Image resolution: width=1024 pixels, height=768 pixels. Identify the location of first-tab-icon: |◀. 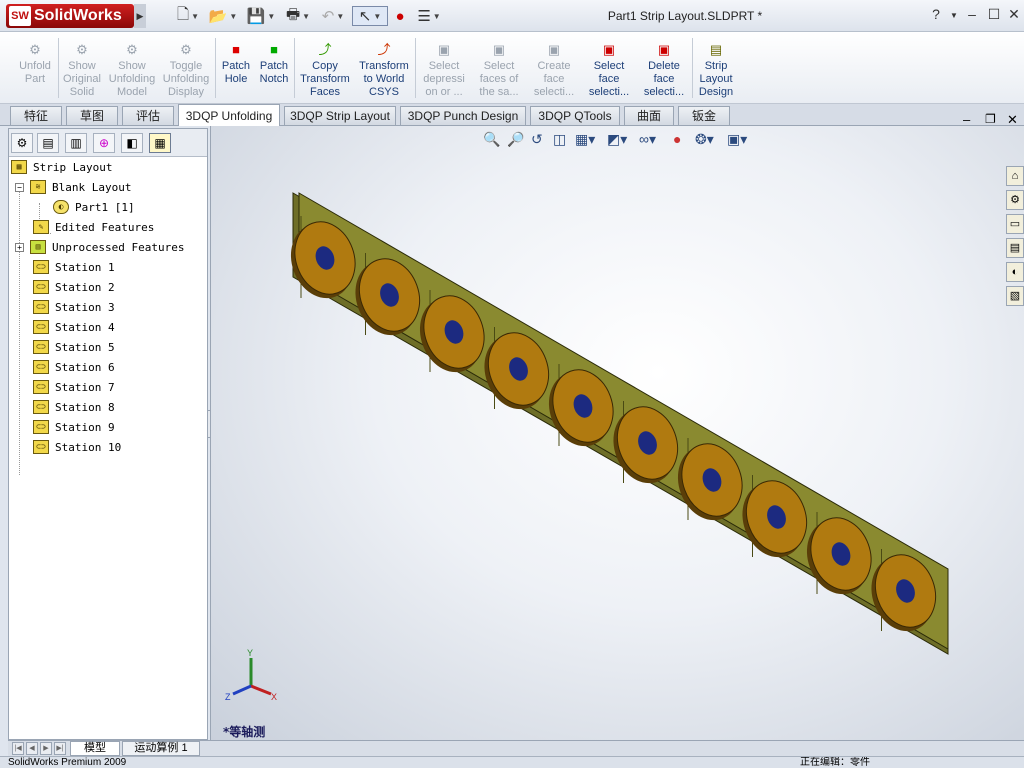
(18, 748).